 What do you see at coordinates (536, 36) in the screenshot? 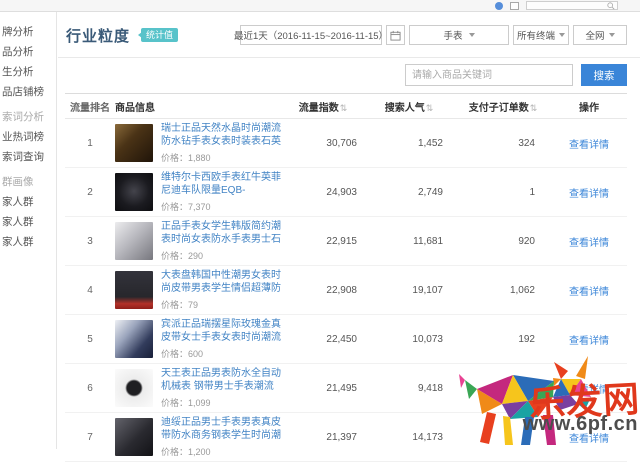
I see `terminal-dropdown-value: 所有终端` at bounding box center [536, 36].